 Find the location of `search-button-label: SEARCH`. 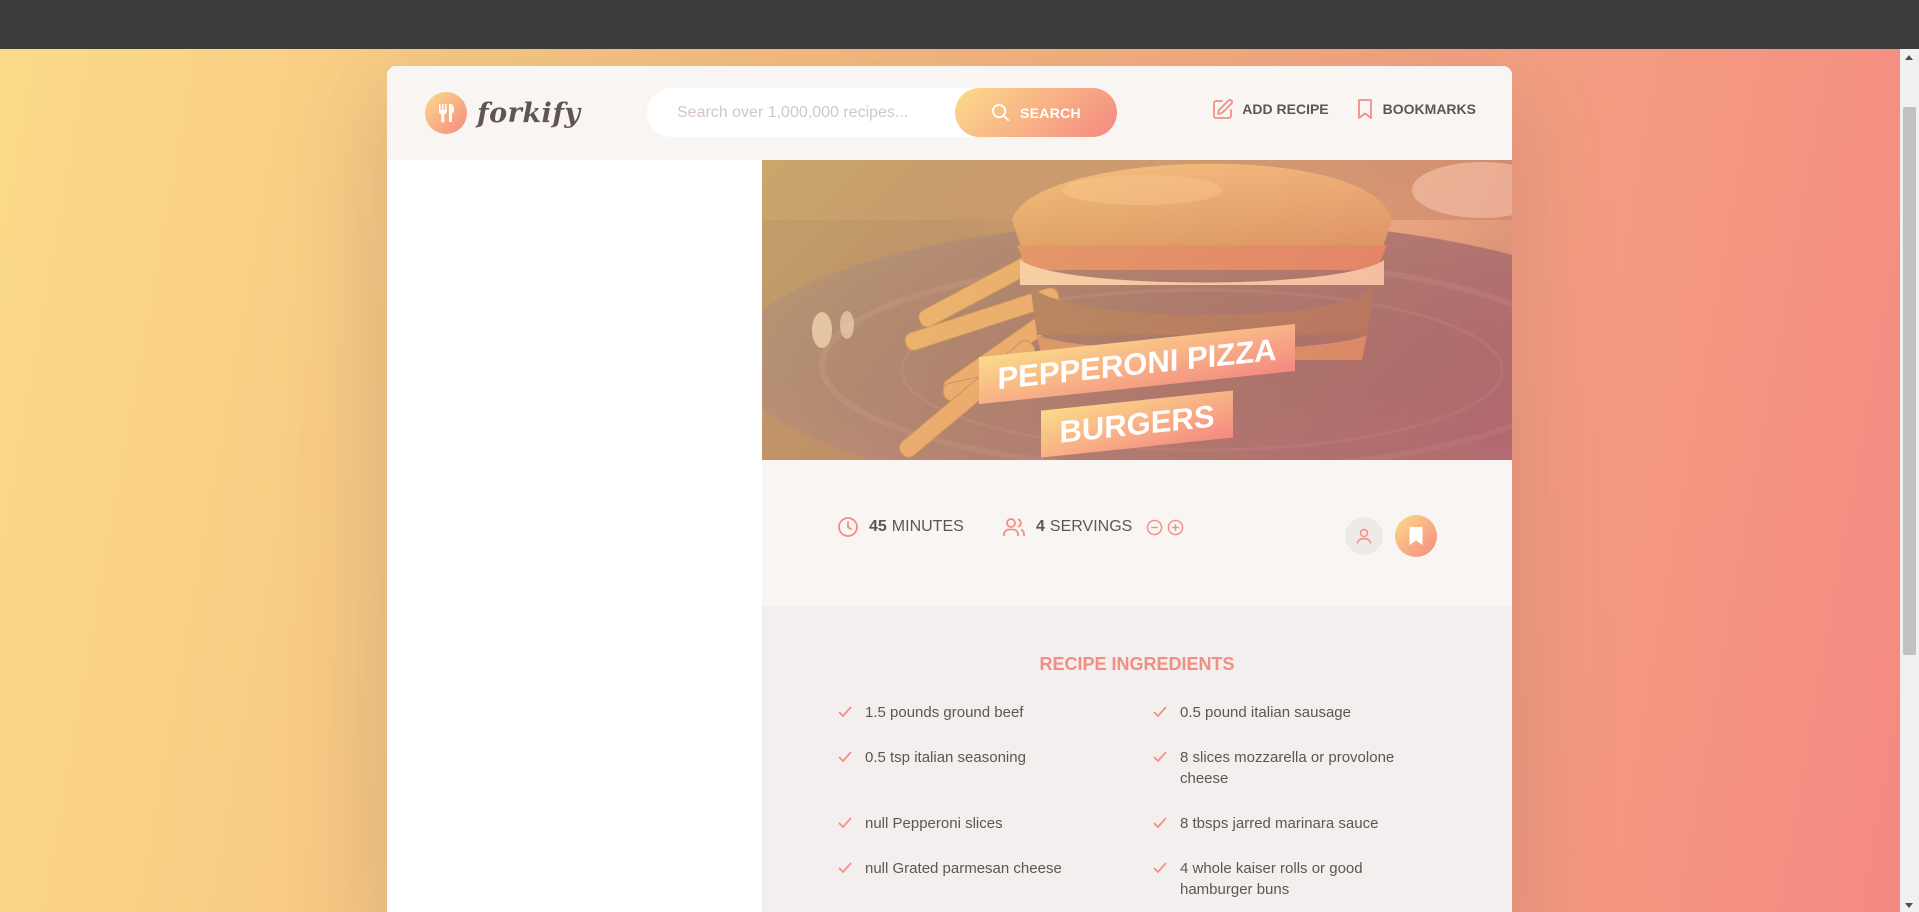

search-button-label: SEARCH is located at coordinates (1050, 112).